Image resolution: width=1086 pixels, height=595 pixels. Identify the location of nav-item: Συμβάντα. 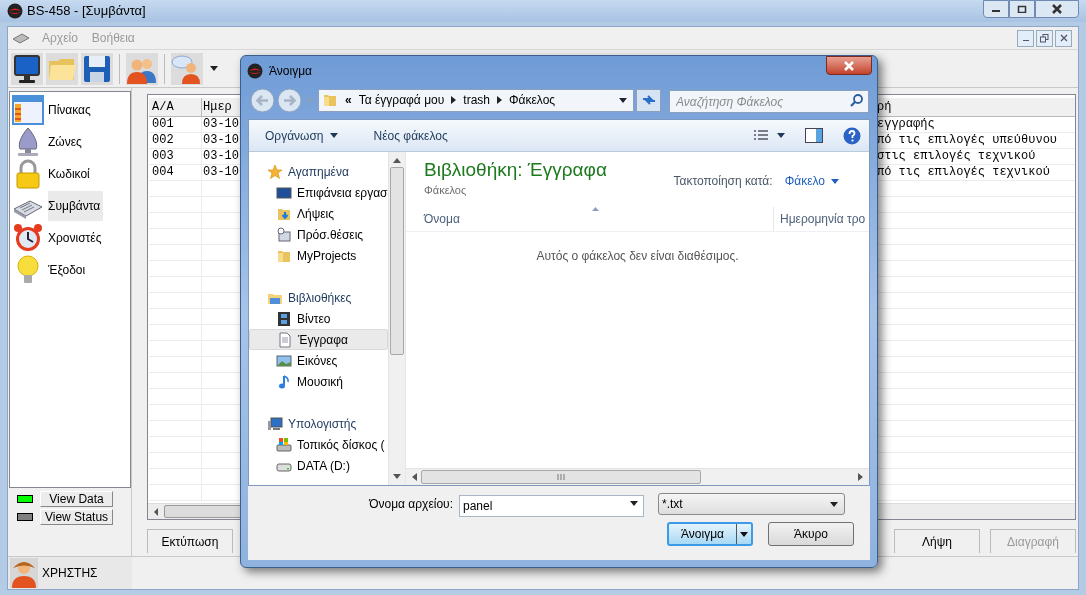
(76, 206).